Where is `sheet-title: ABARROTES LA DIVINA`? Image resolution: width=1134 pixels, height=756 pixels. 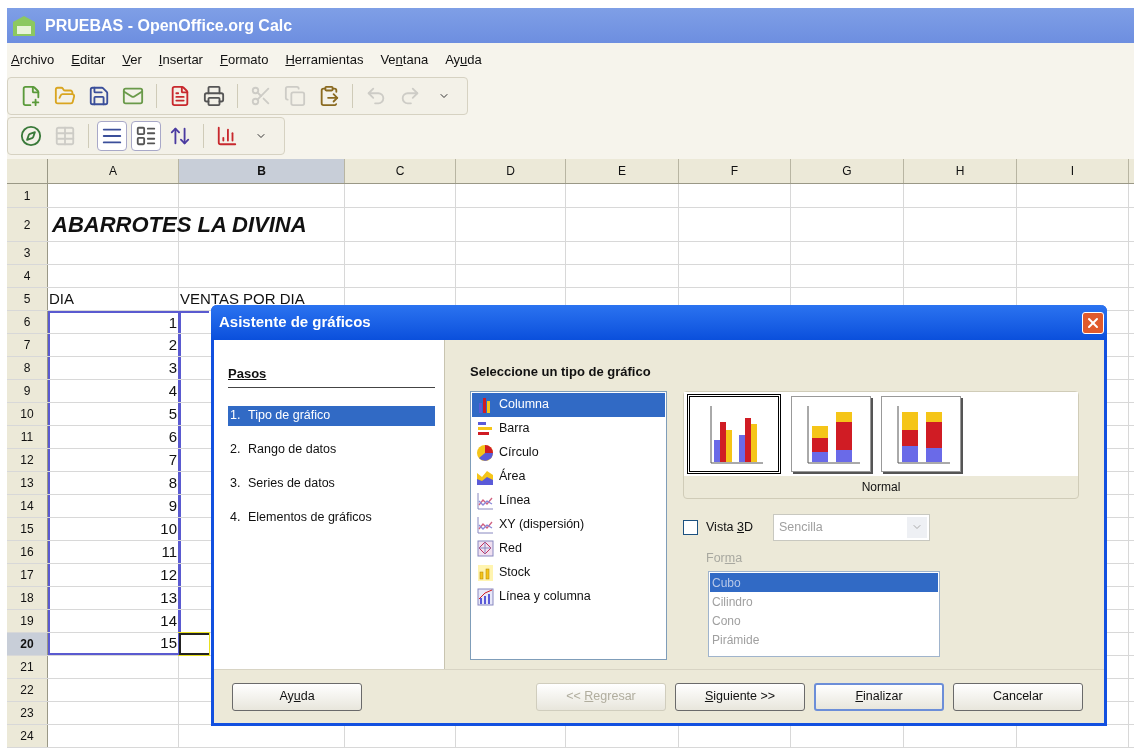
sheet-title: ABARROTES LA DIVINA is located at coordinates (178, 225).